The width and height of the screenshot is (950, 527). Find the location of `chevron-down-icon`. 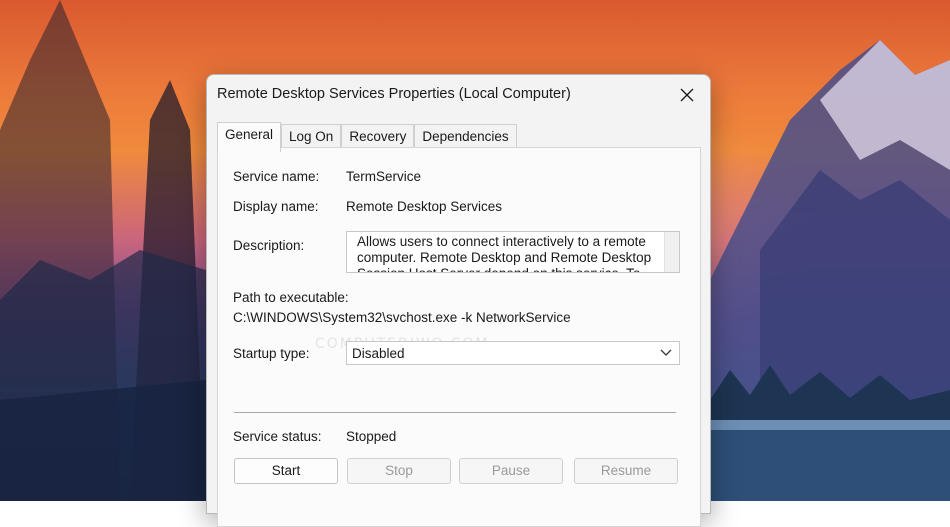

chevron-down-icon is located at coordinates (666, 352).